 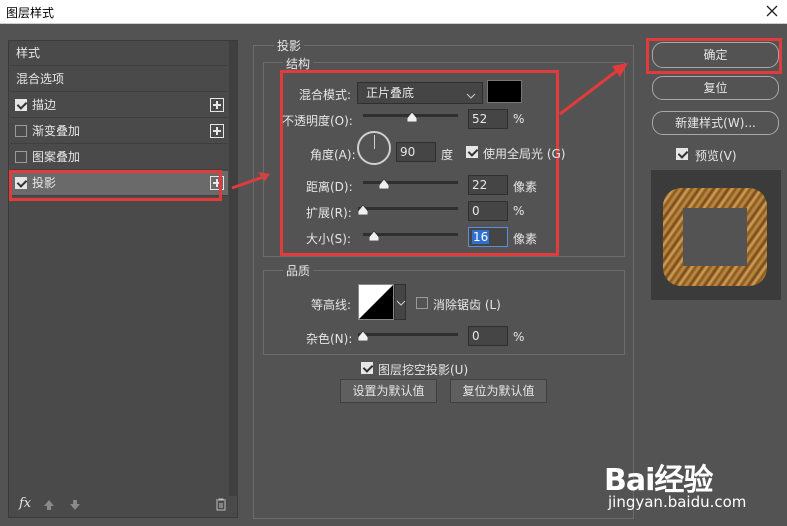 What do you see at coordinates (476, 336) in the screenshot?
I see `noise-value: 0` at bounding box center [476, 336].